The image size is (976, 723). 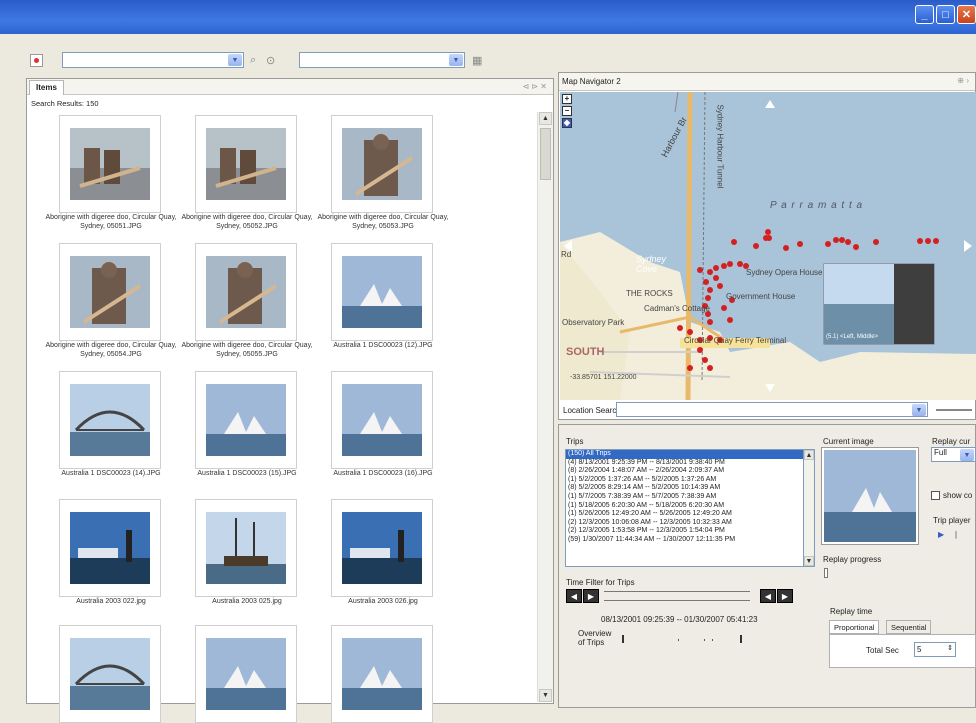 I want to click on window-controls: _ □ ✕, so click(x=945, y=14).